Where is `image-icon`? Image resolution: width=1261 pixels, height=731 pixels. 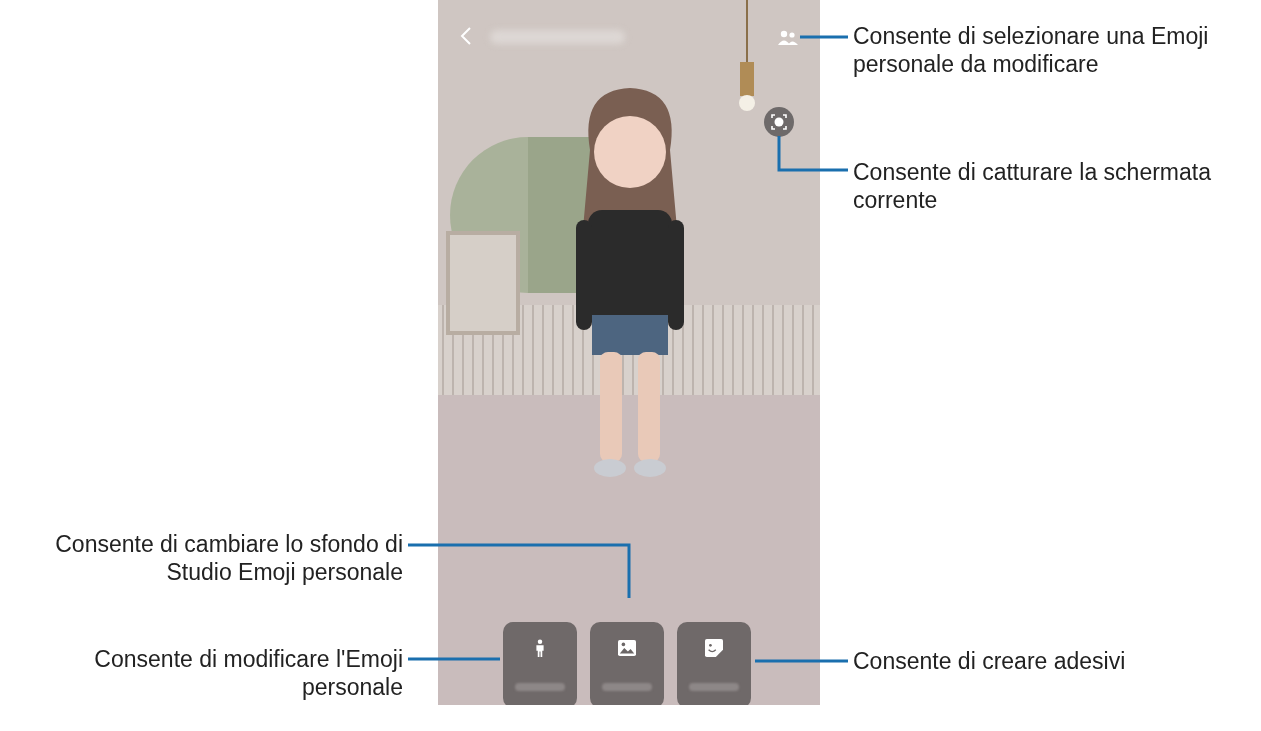
image-icon is located at coordinates (627, 648).